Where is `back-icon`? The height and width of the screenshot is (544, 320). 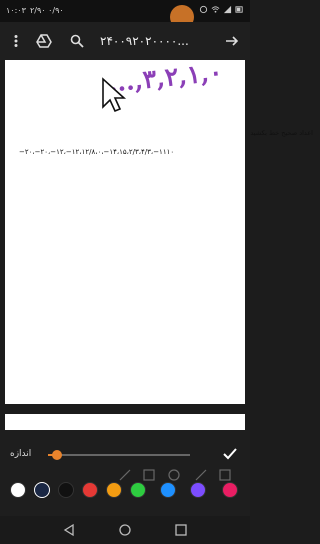 back-icon is located at coordinates (69, 530).